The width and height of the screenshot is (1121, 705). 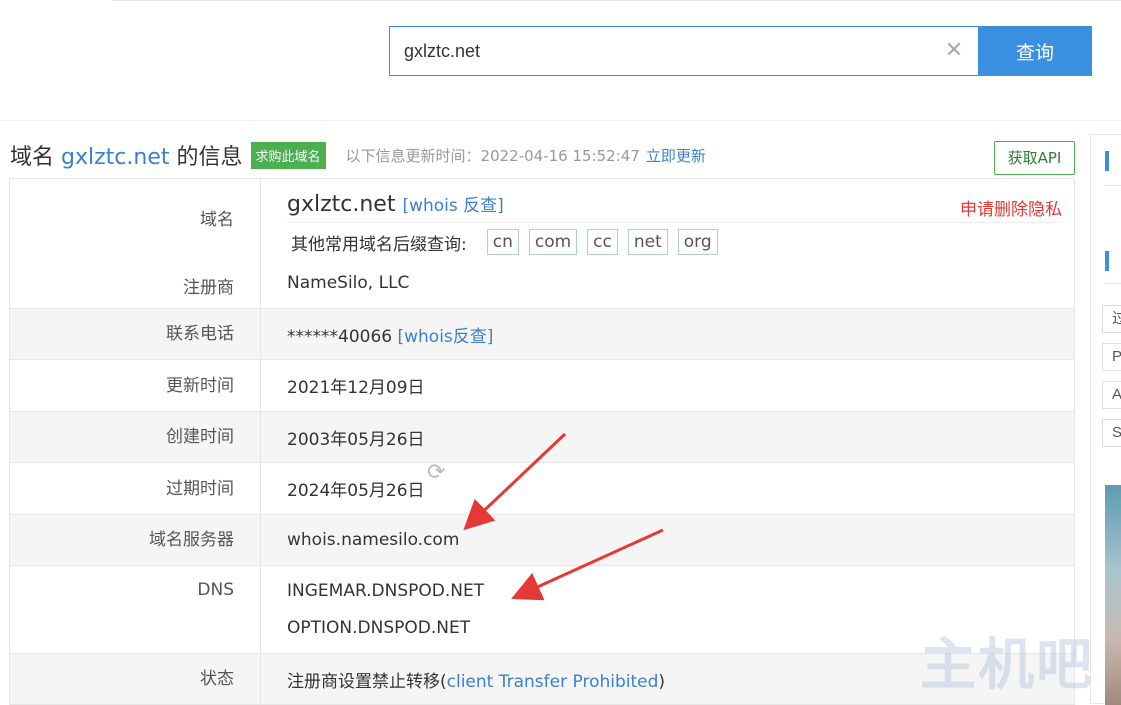 What do you see at coordinates (436, 472) in the screenshot?
I see `refresh-icon: ⟳` at bounding box center [436, 472].